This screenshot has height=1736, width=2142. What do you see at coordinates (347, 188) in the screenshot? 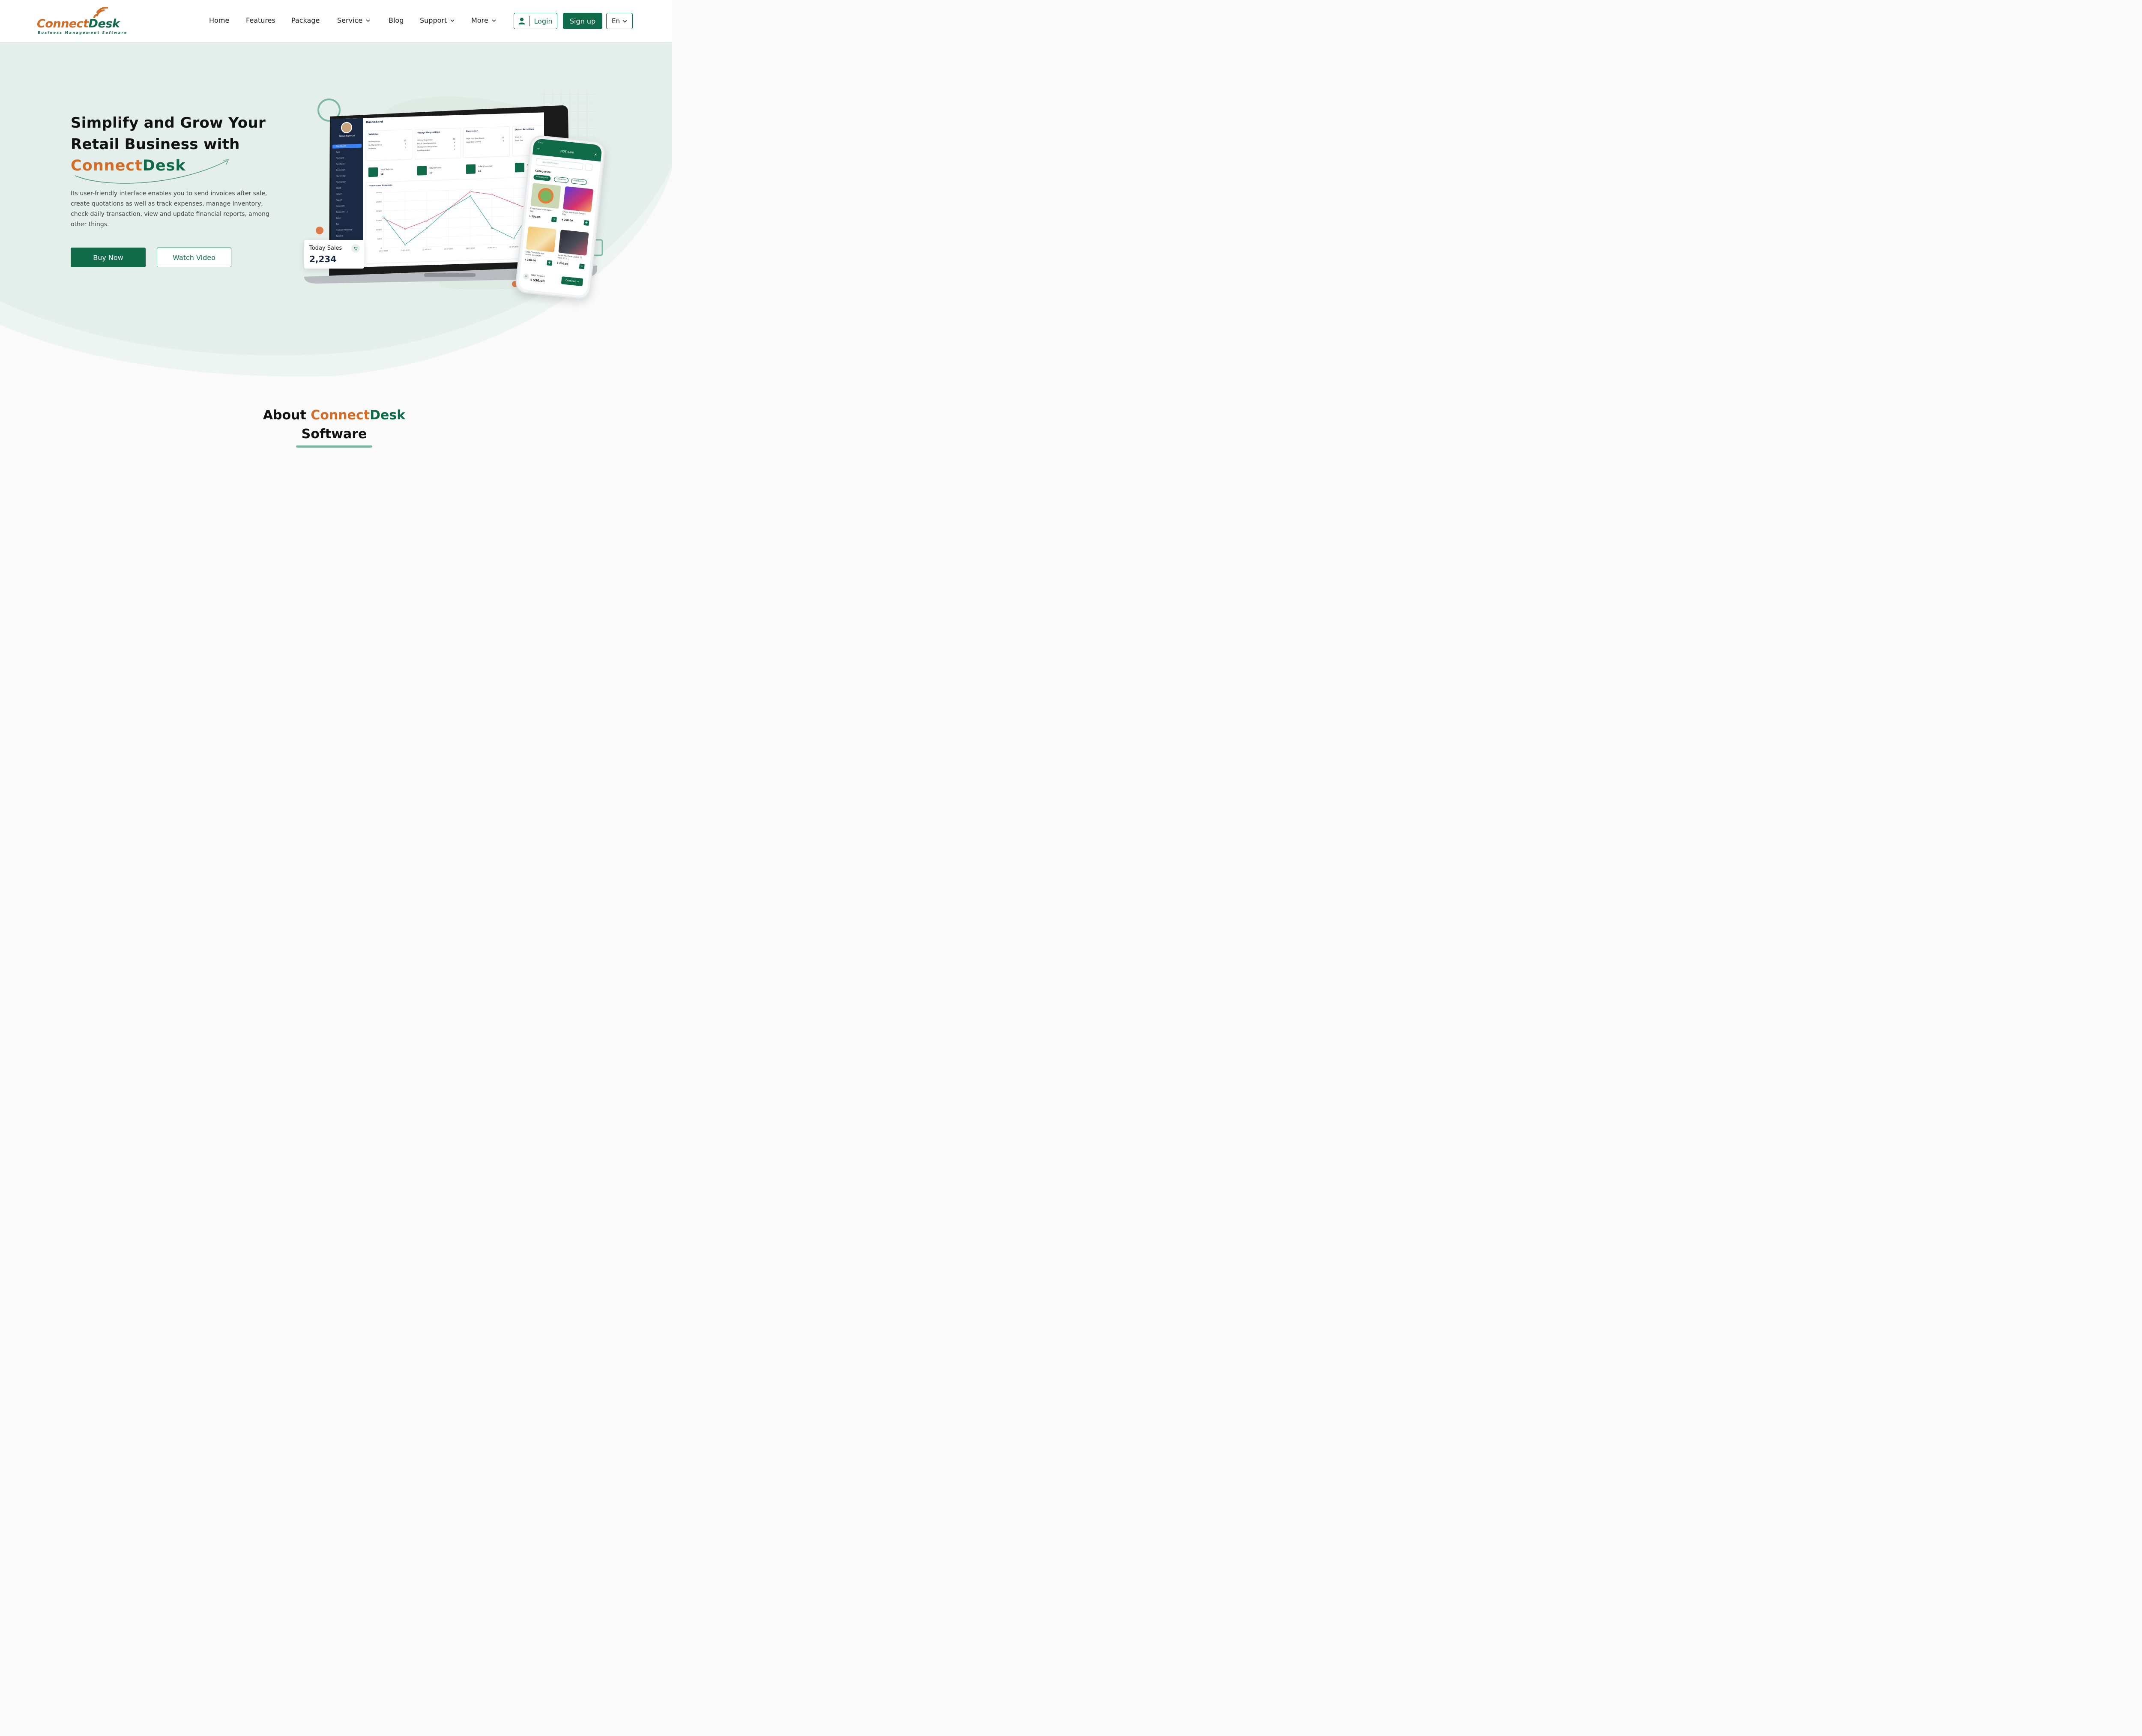
I see `sidebar-item-stock: Stock` at bounding box center [347, 188].